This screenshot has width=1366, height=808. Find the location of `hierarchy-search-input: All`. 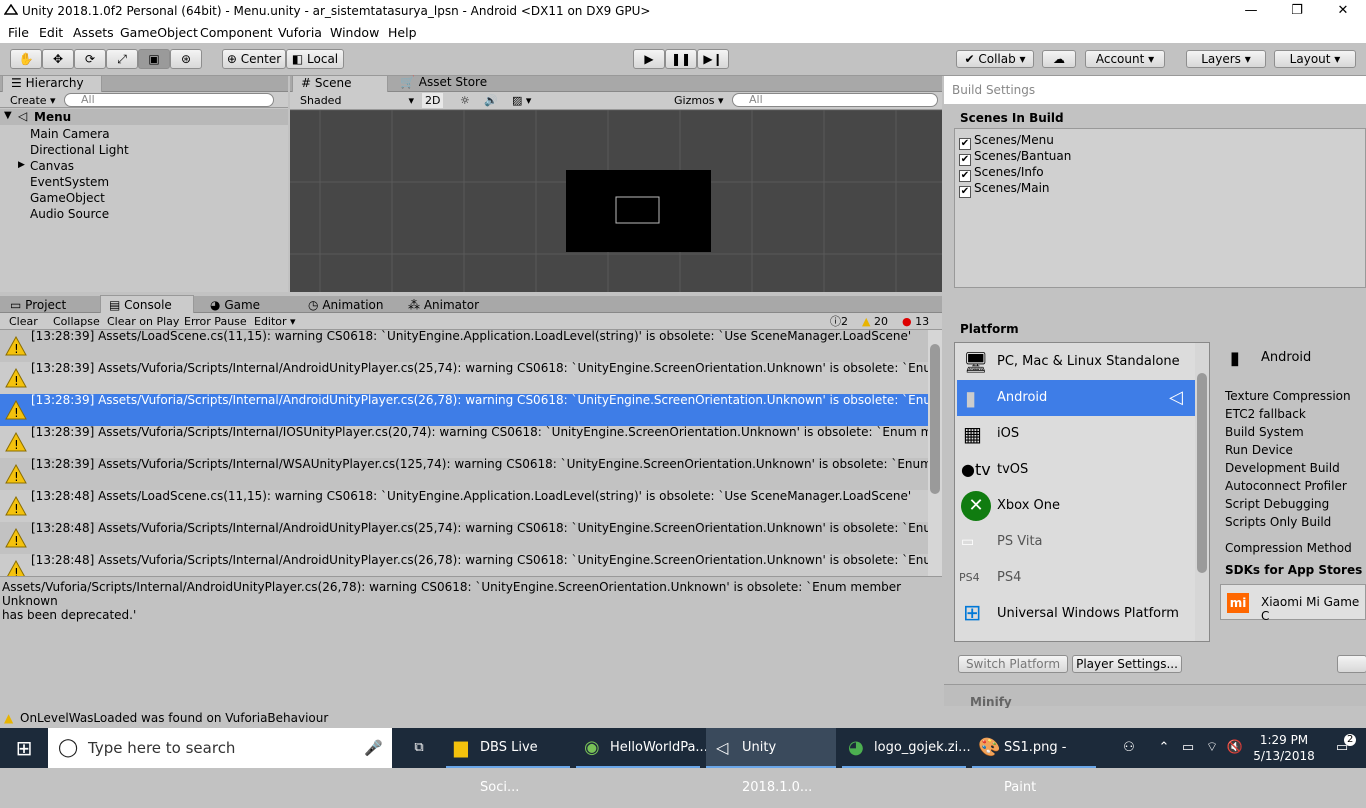

hierarchy-search-input: All is located at coordinates (169, 100).